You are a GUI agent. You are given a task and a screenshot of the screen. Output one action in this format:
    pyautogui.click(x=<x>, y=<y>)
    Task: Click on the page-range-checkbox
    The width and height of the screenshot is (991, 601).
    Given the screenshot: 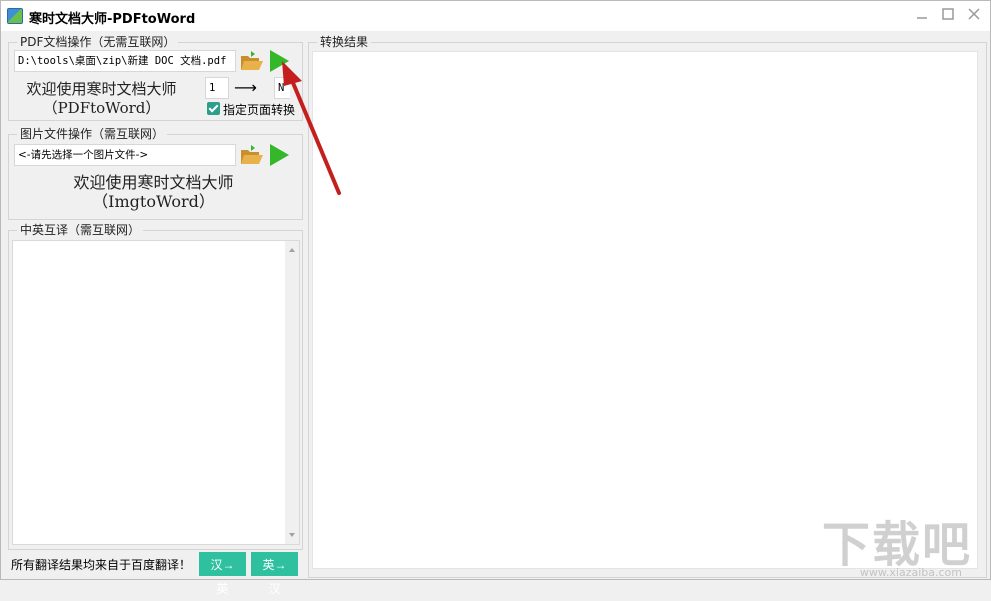 What is the action you would take?
    pyautogui.click(x=213, y=108)
    